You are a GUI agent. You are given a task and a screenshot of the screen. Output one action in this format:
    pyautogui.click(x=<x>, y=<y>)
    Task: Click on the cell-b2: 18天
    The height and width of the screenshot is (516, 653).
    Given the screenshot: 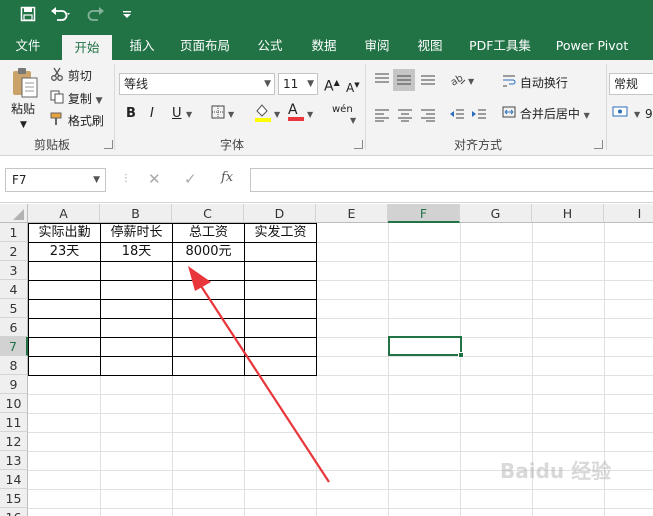 What is the action you would take?
    pyautogui.click(x=136, y=252)
    